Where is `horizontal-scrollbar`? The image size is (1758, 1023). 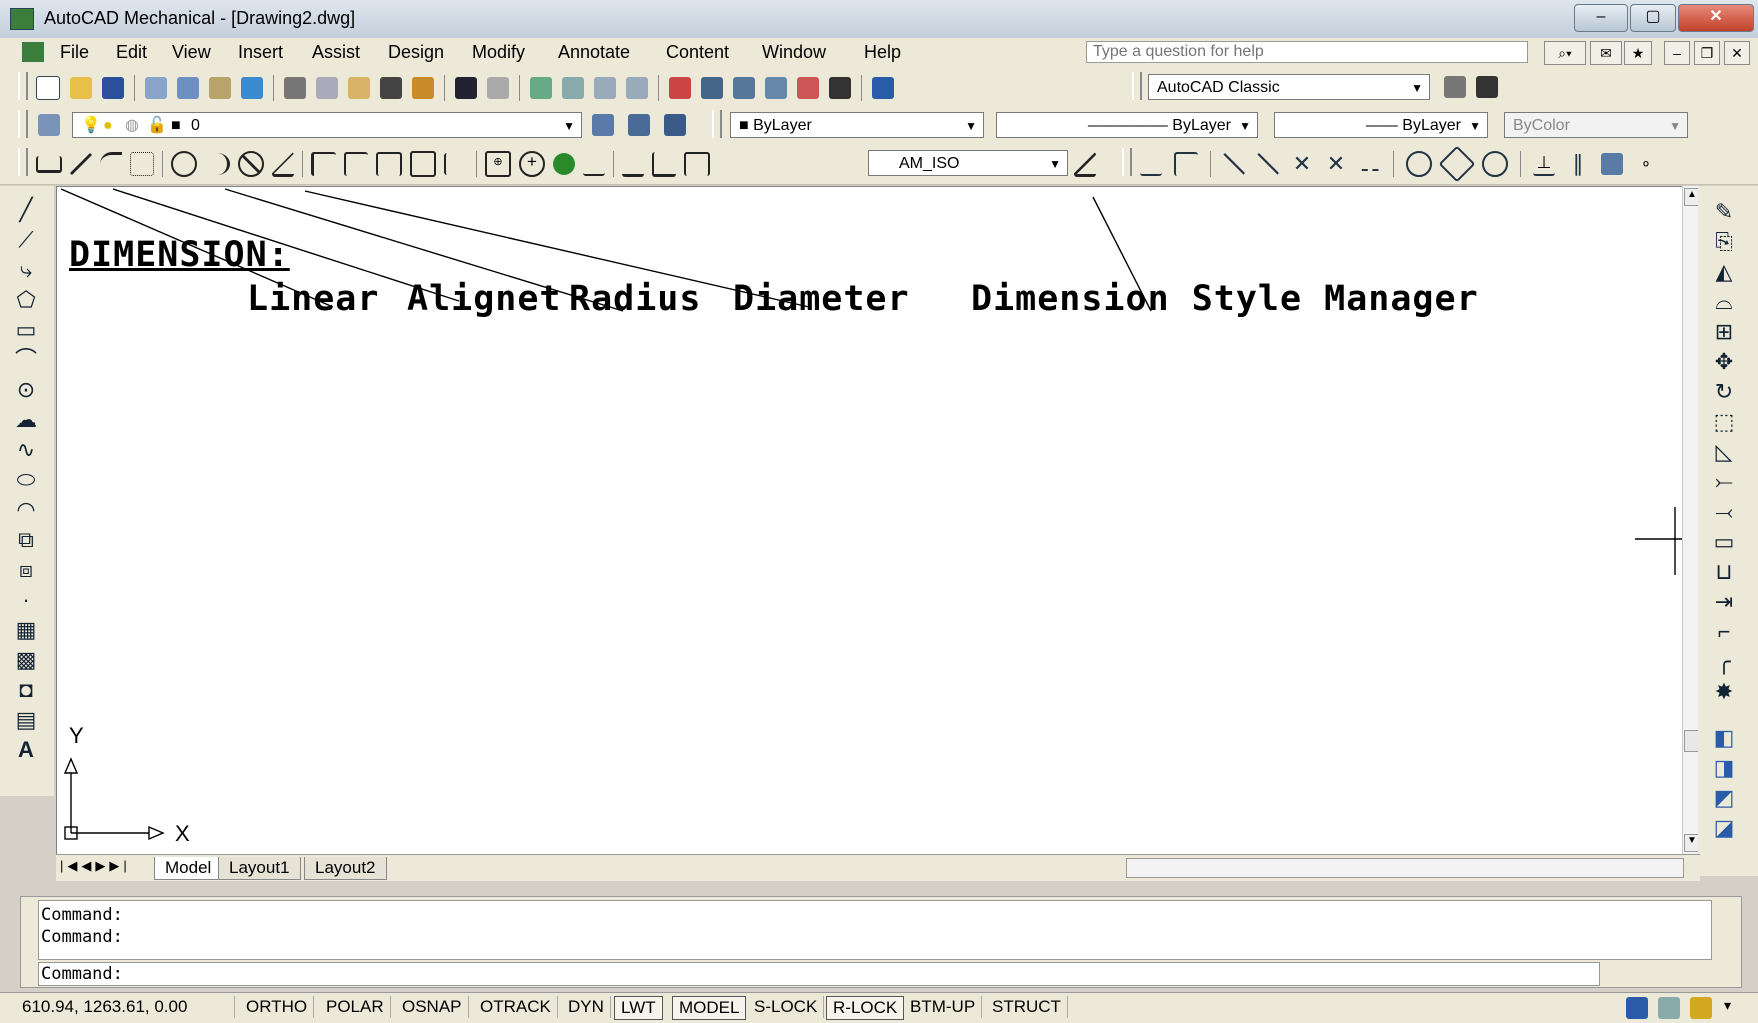
horizontal-scrollbar is located at coordinates (1405, 868).